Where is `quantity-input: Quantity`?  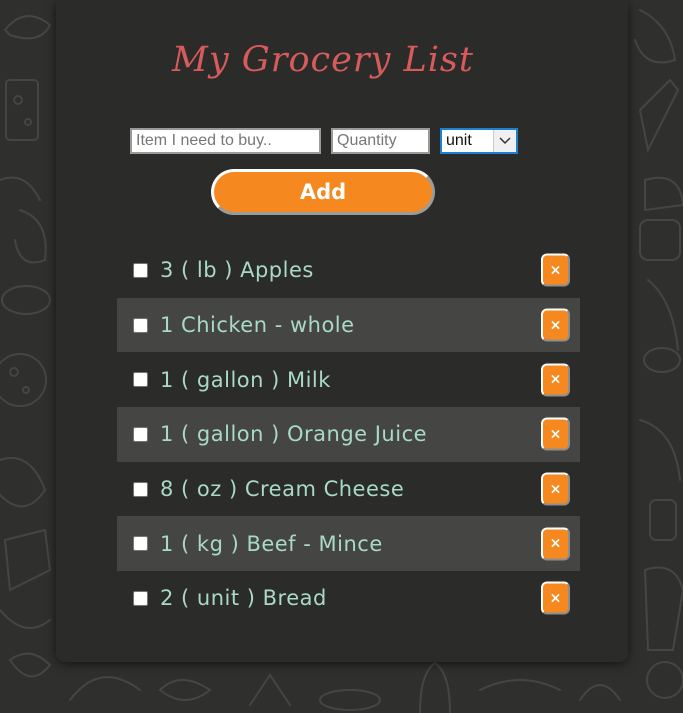 quantity-input: Quantity is located at coordinates (380, 141).